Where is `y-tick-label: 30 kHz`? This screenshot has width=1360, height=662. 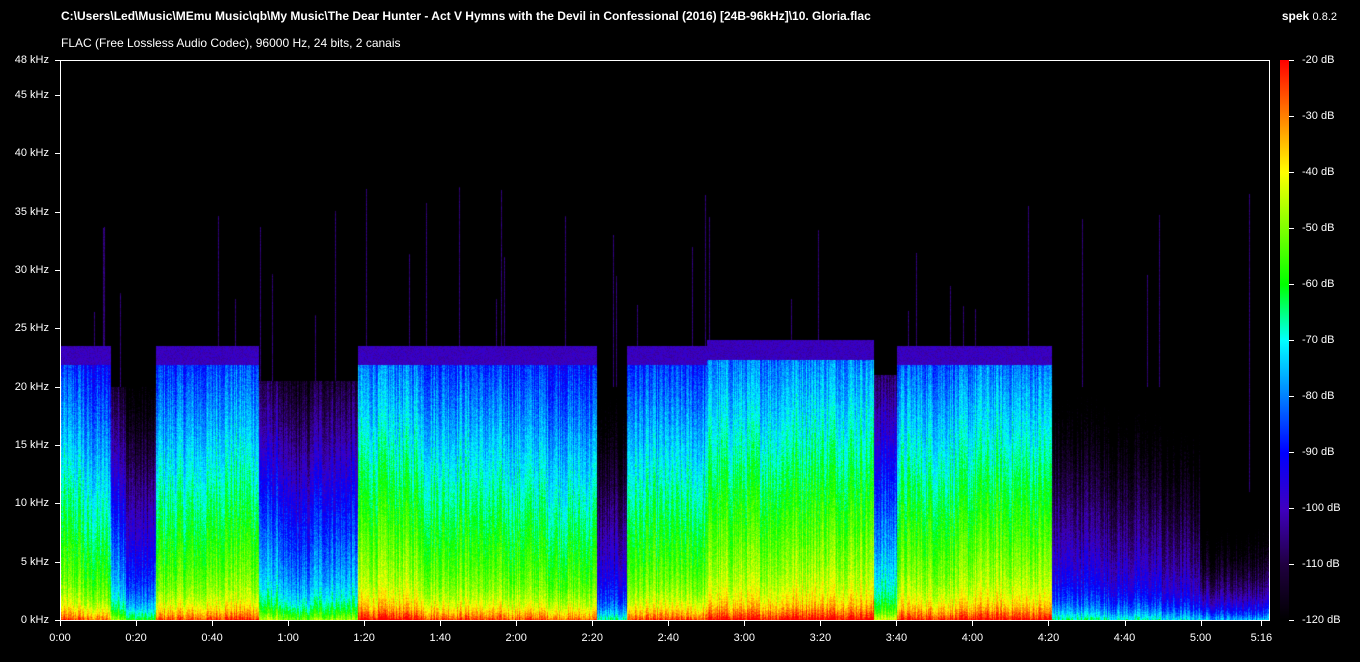
y-tick-label: 30 kHz is located at coordinates (31, 270).